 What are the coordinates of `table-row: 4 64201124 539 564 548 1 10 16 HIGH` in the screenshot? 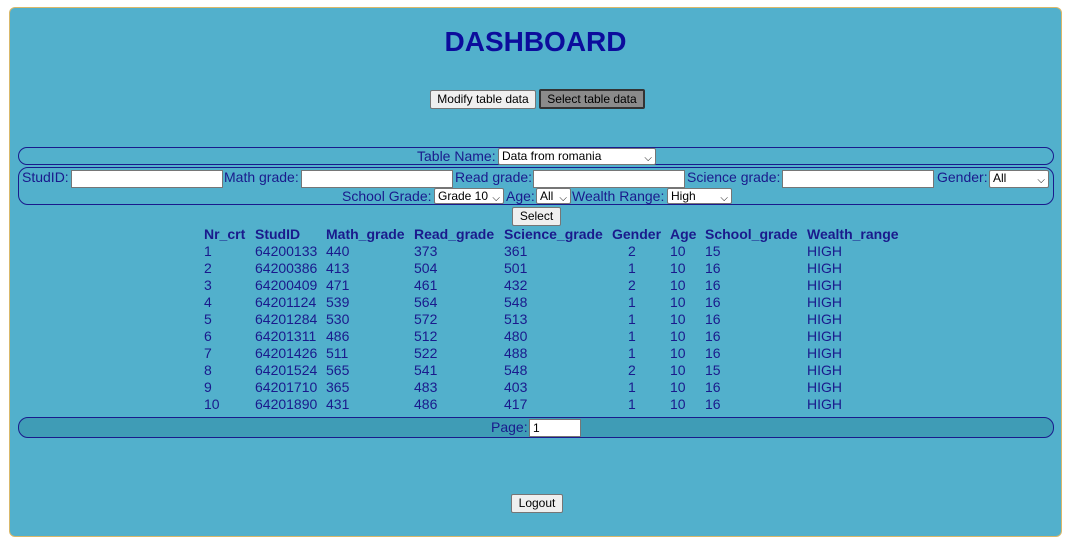 It's located at (553, 302).